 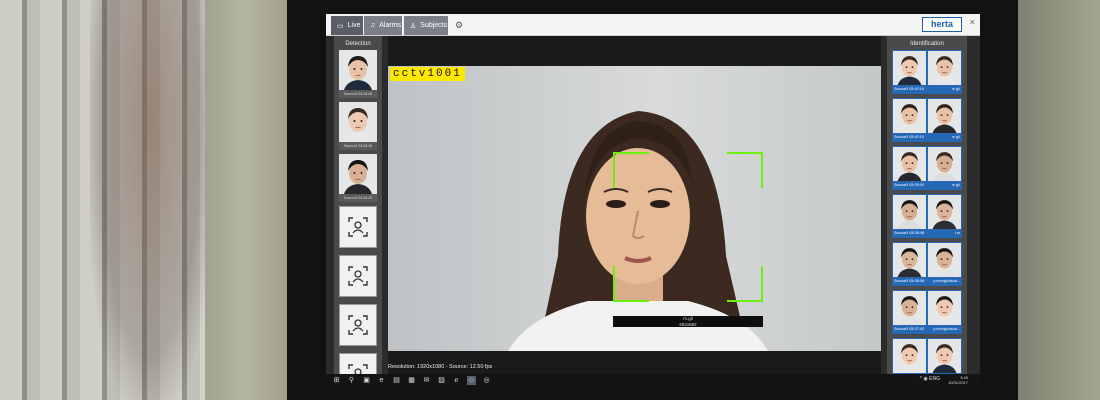 I want to click on person-icon: ♙, so click(x=413, y=26).